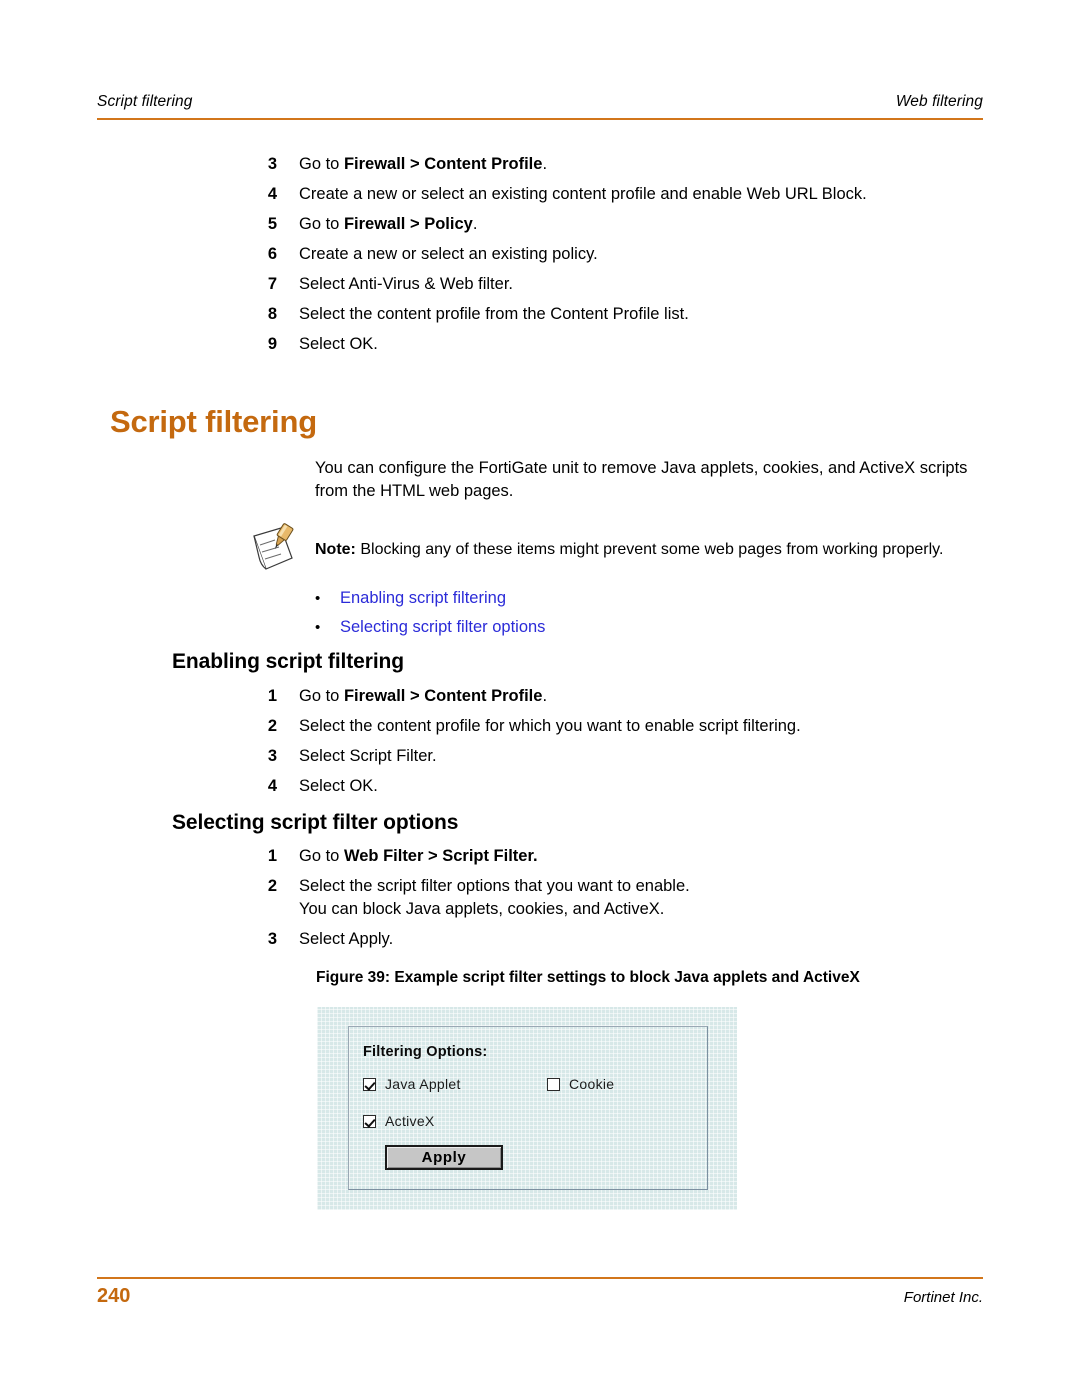 The height and width of the screenshot is (1397, 1080). I want to click on link-selecting-script-filter-options: Selecting script filter options, so click(442, 627).